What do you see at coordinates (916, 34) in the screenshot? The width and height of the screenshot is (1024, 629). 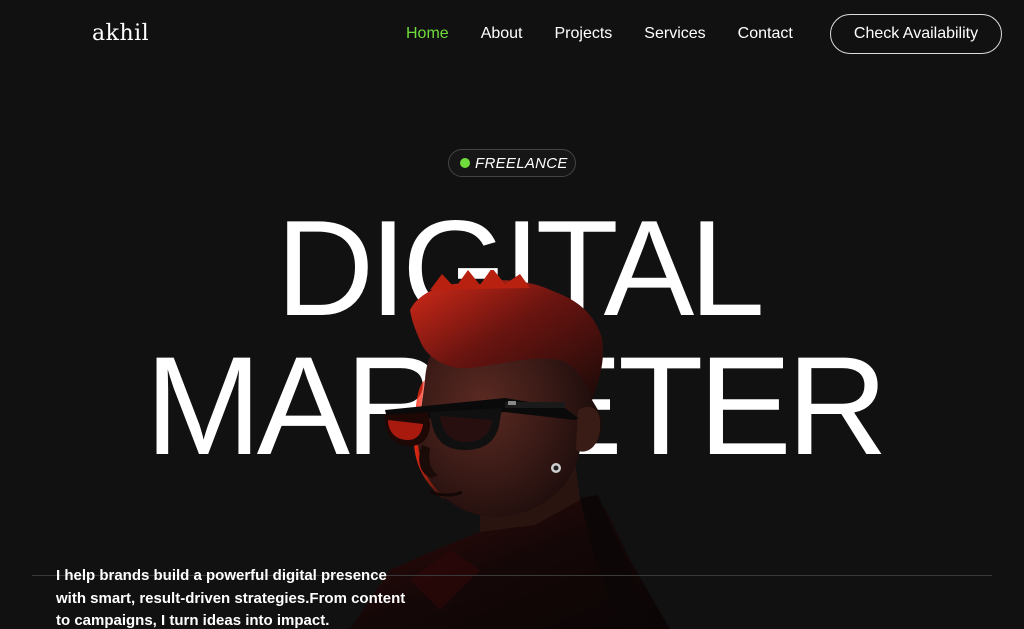 I see `check-availability-button: Check Availability` at bounding box center [916, 34].